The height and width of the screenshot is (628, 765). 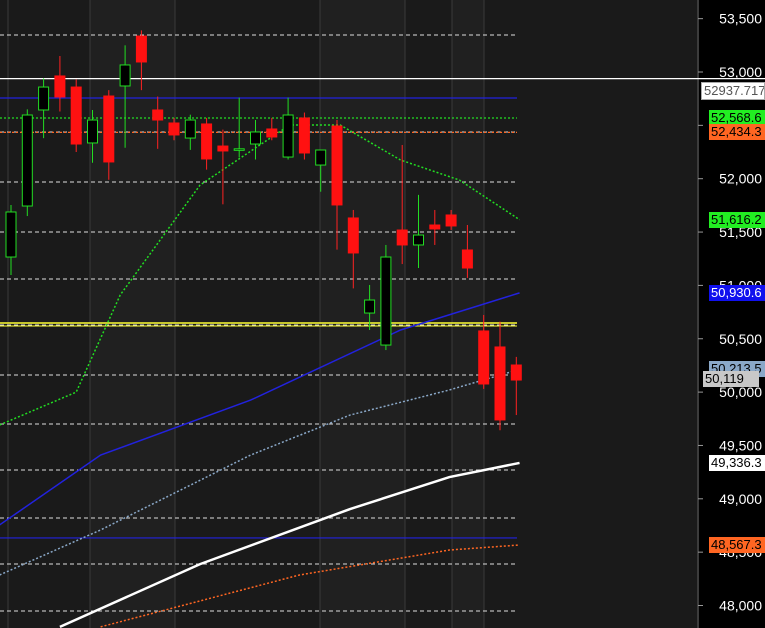 What do you see at coordinates (740, 72) in the screenshot?
I see `axis-tick-label: 53,000` at bounding box center [740, 72].